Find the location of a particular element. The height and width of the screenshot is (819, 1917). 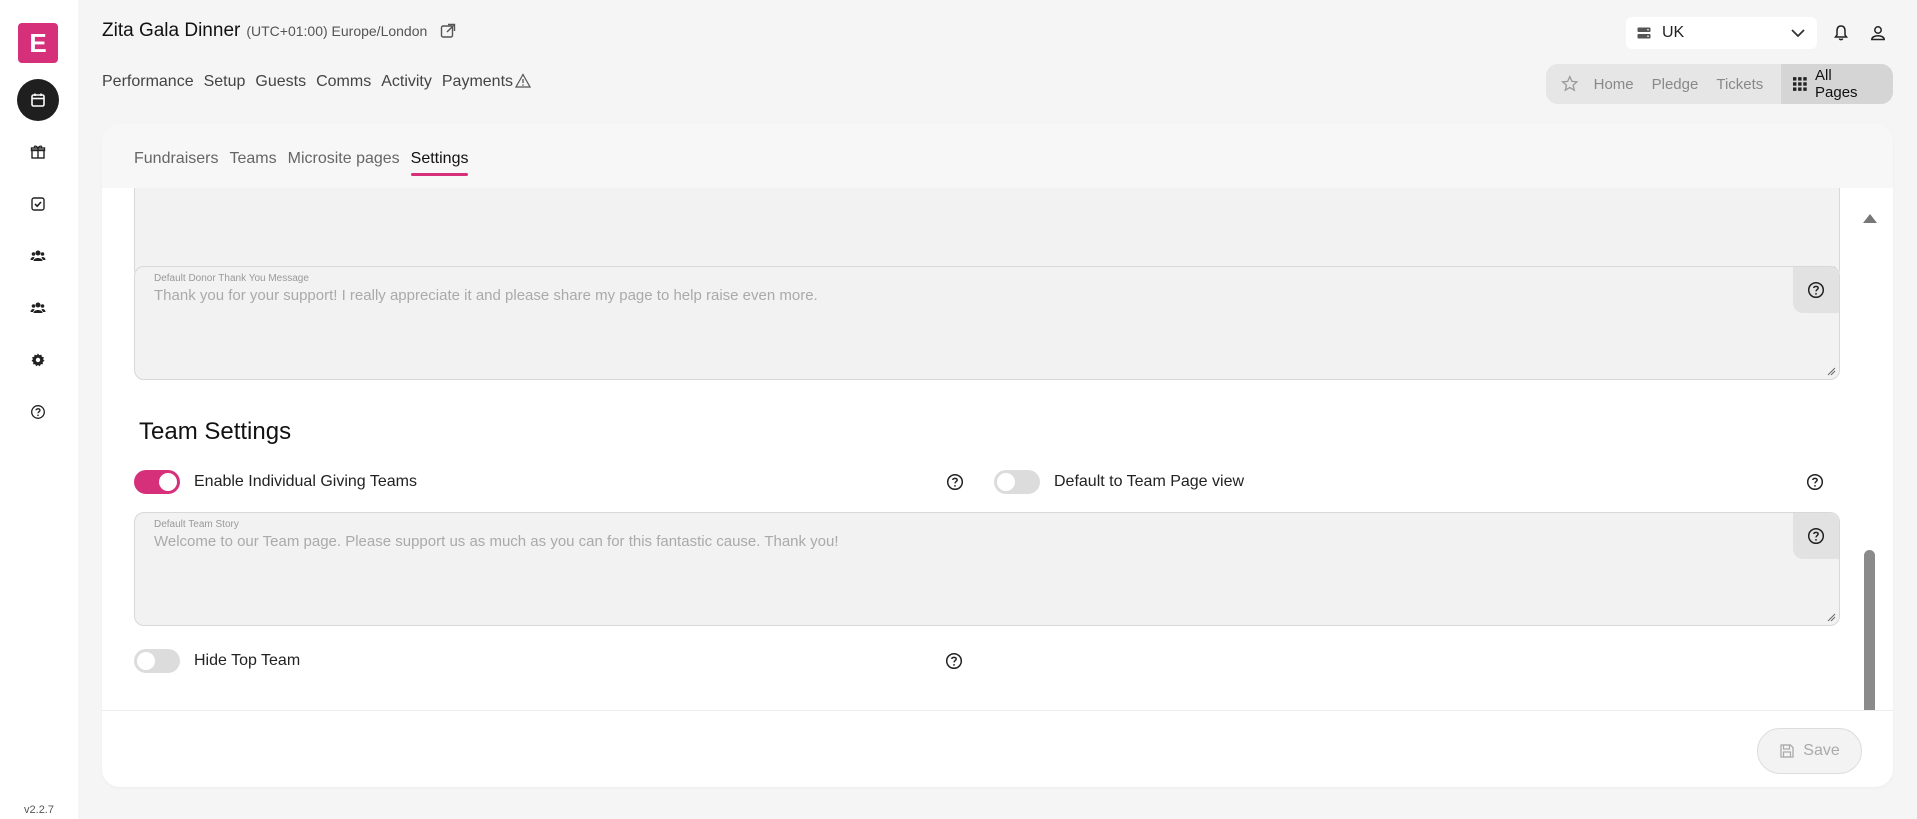

donor-thank-you-help-button is located at coordinates (1816, 290).